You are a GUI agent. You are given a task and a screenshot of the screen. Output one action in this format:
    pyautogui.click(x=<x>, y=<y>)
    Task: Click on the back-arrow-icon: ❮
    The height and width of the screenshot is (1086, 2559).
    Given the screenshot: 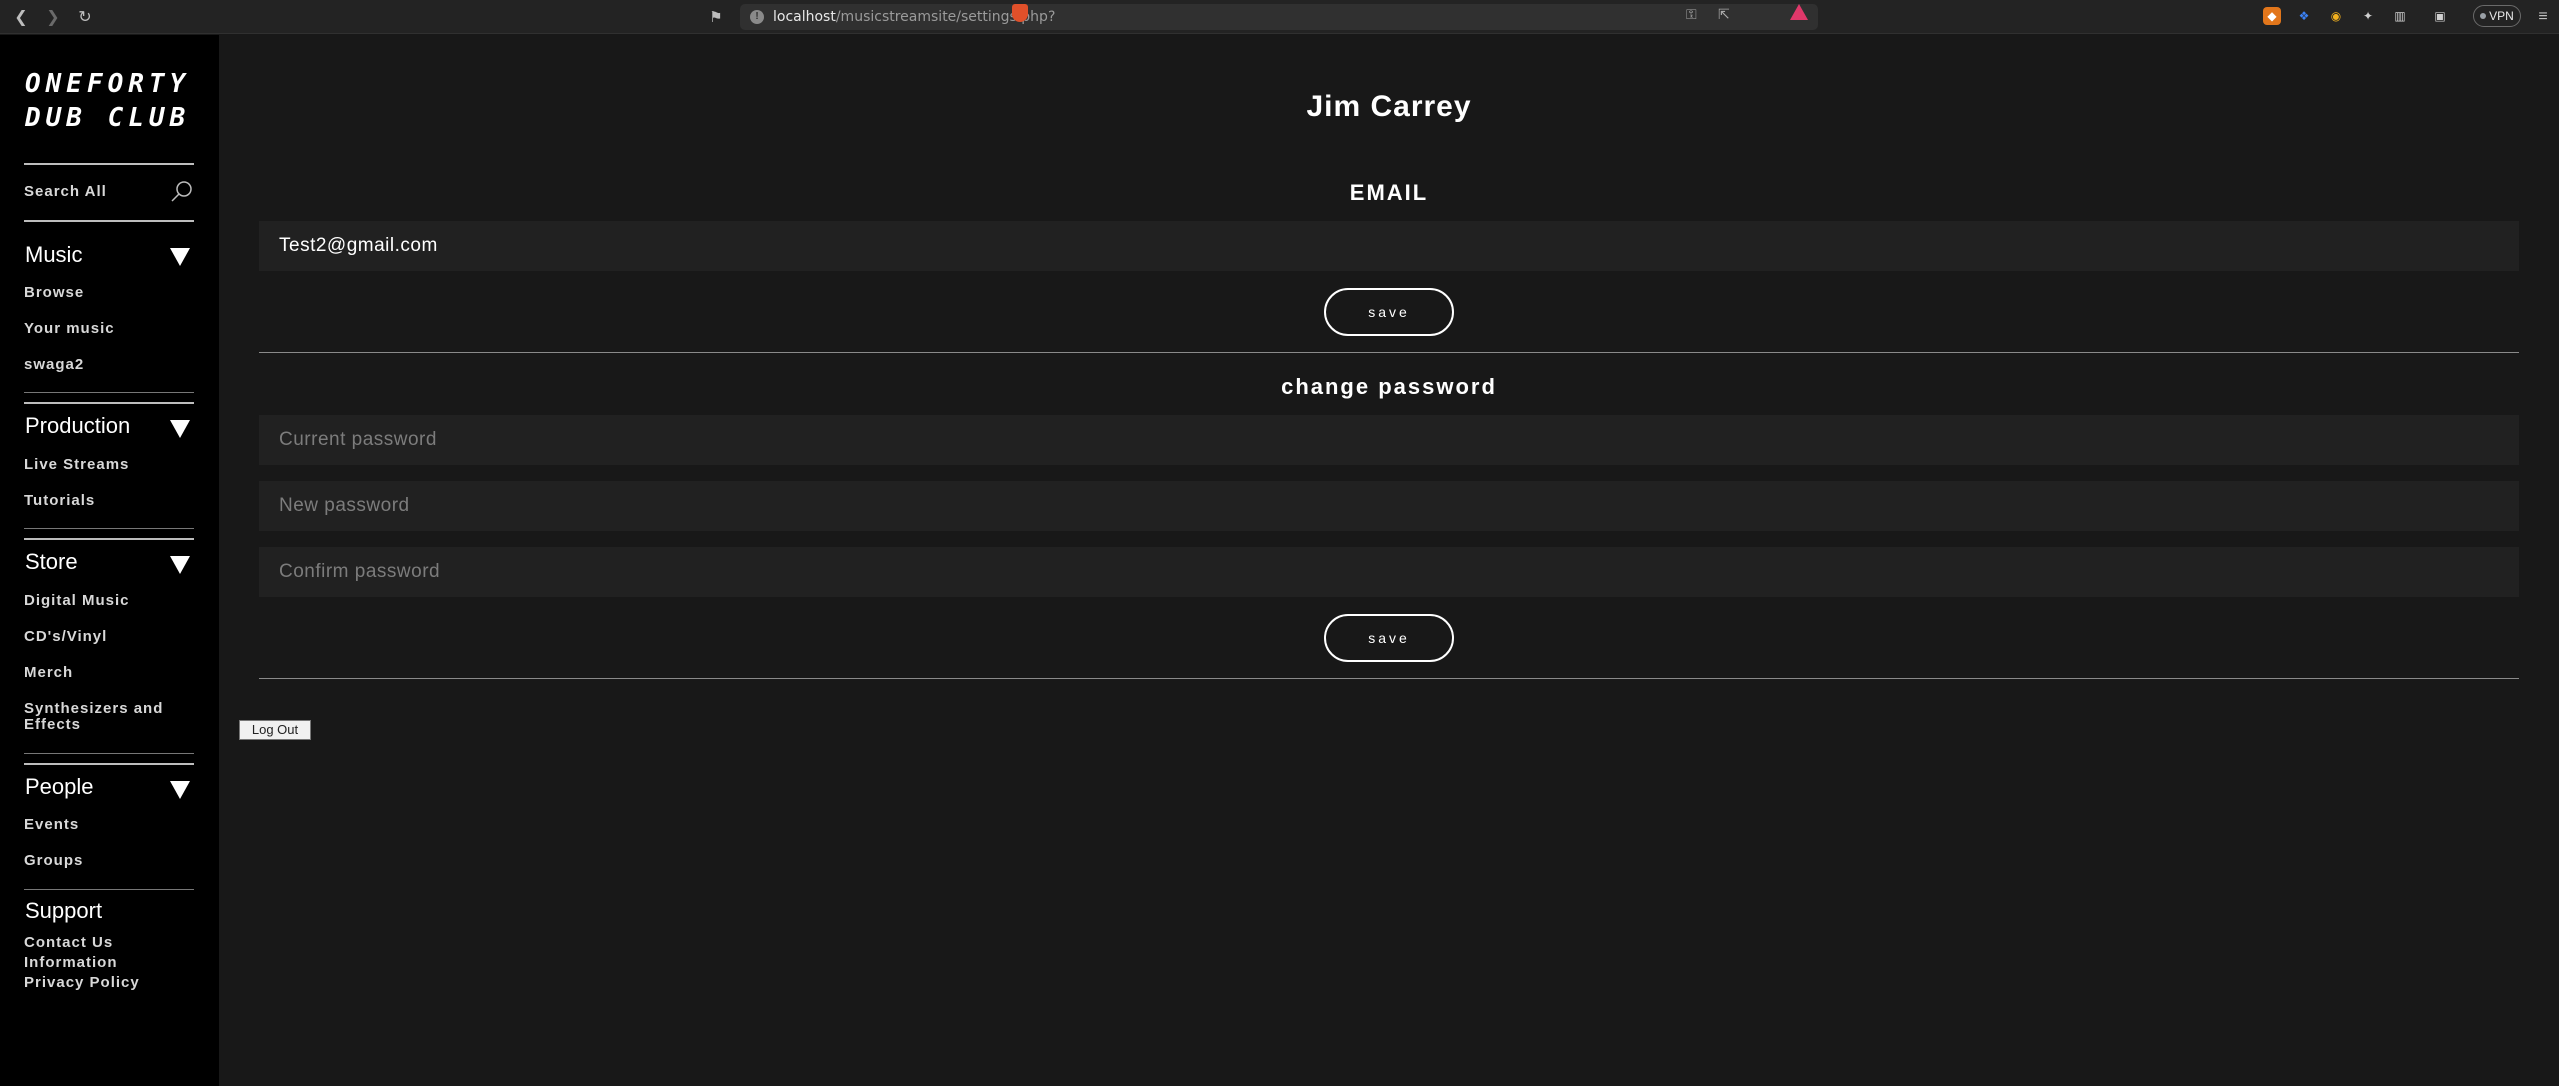 What is the action you would take?
    pyautogui.click(x=21, y=17)
    